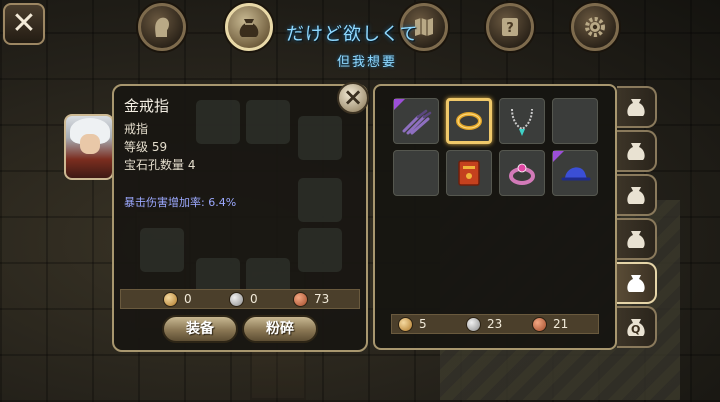  I want to click on close-window-button: ✕, so click(24, 24).